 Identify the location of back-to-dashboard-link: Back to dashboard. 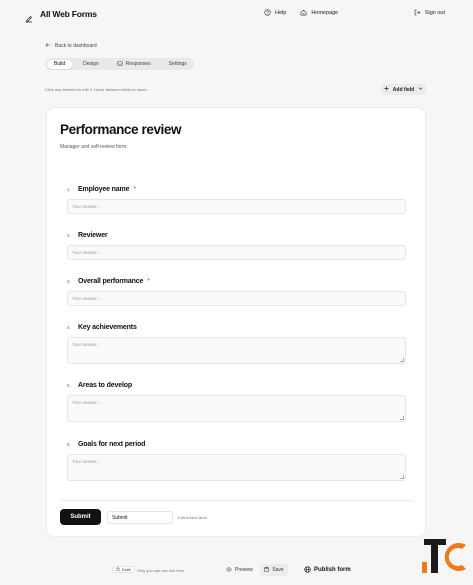
(71, 46).